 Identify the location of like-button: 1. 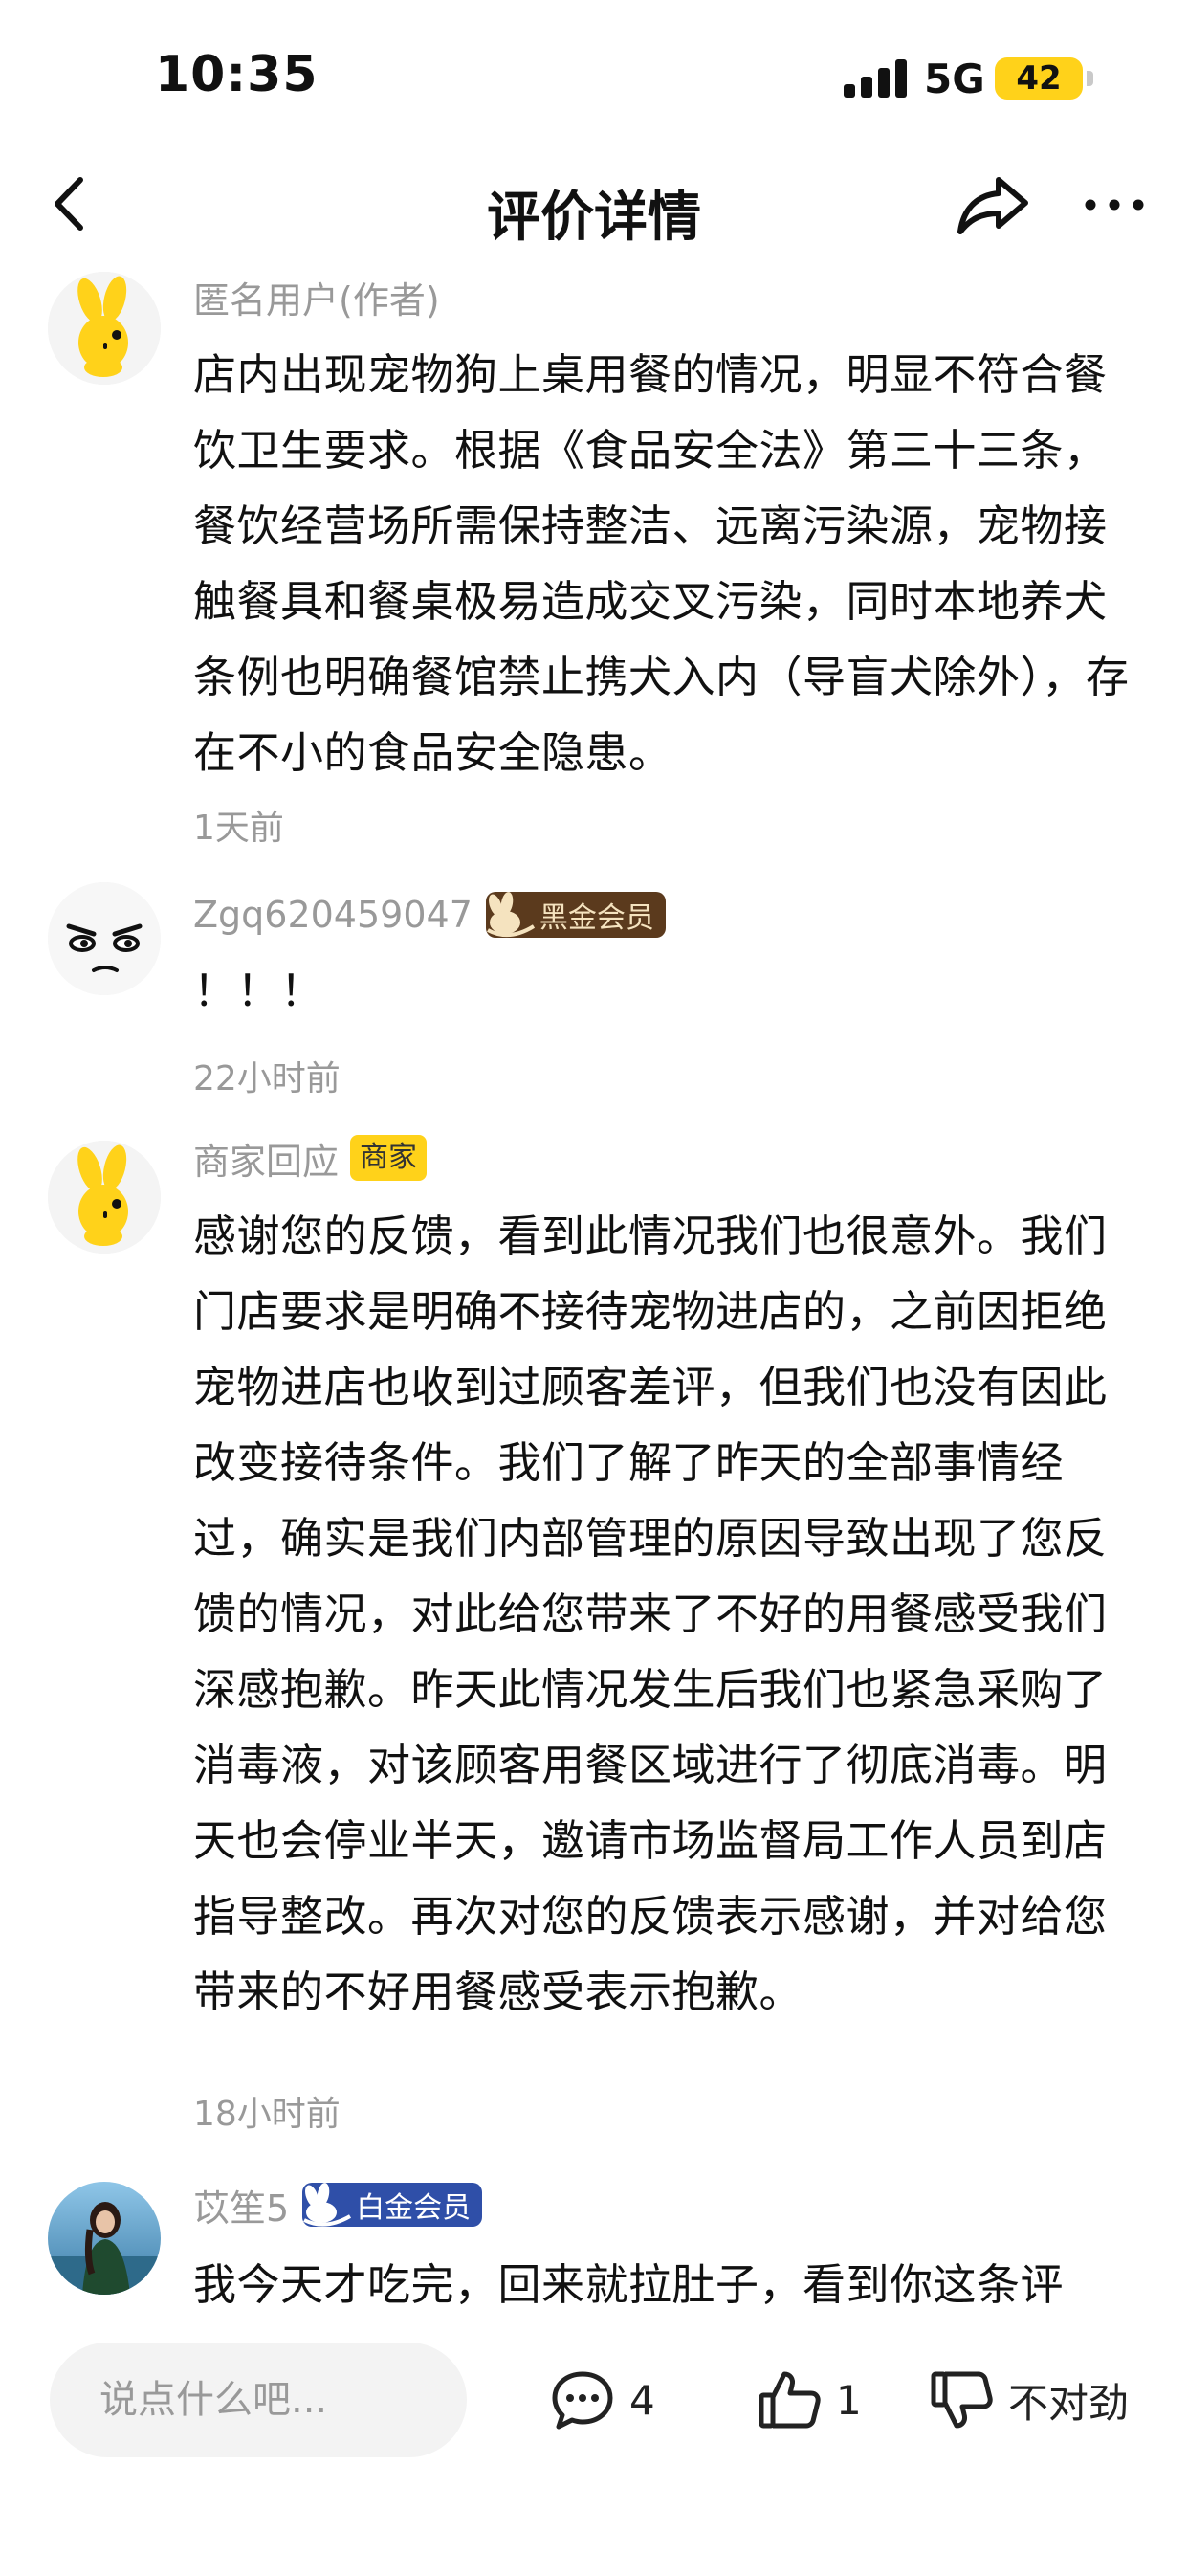
(809, 2400).